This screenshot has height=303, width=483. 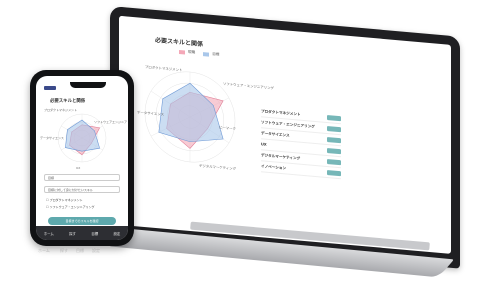 What do you see at coordinates (88, 85) in the screenshot?
I see `phone-notch` at bounding box center [88, 85].